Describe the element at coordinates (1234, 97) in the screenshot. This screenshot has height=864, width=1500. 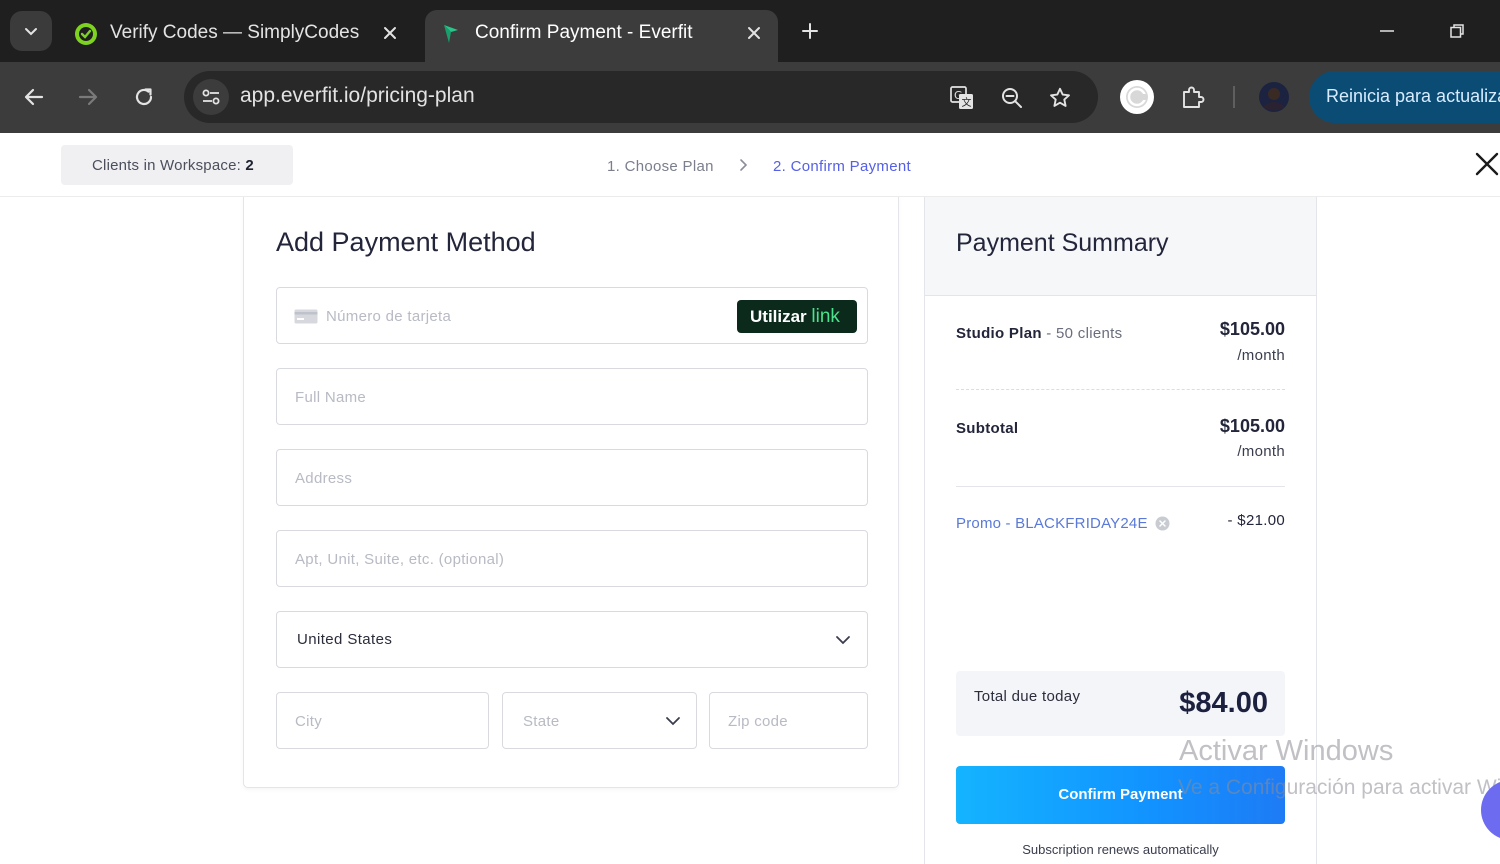
I see `toolbar-divider` at that location.